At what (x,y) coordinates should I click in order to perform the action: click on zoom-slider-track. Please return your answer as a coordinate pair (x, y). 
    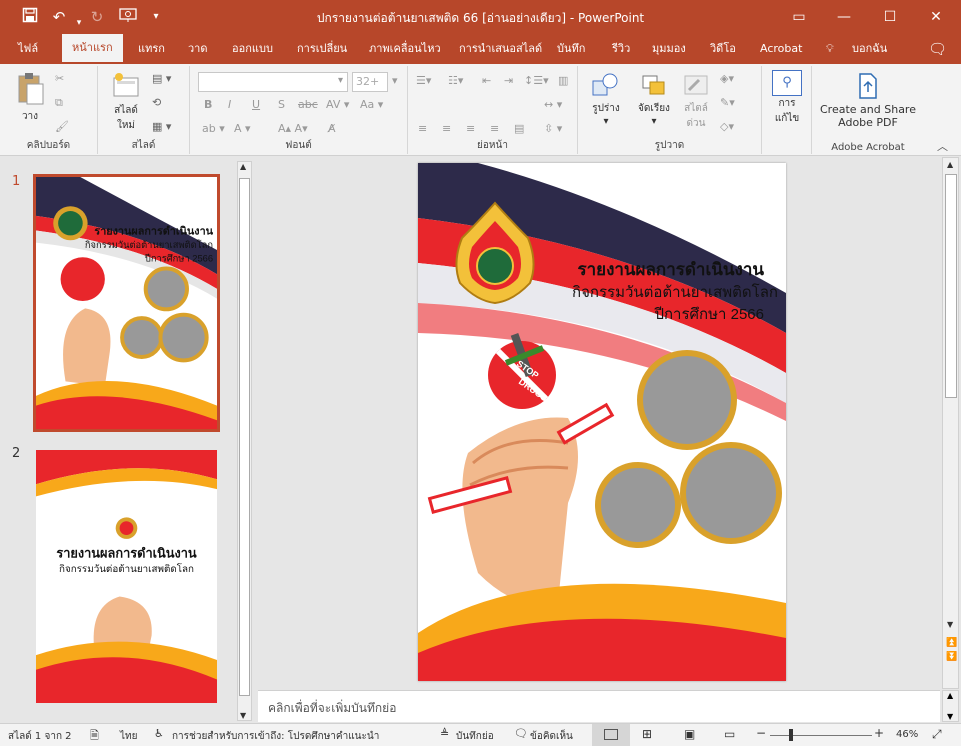
    Looking at the image, I should click on (821, 735).